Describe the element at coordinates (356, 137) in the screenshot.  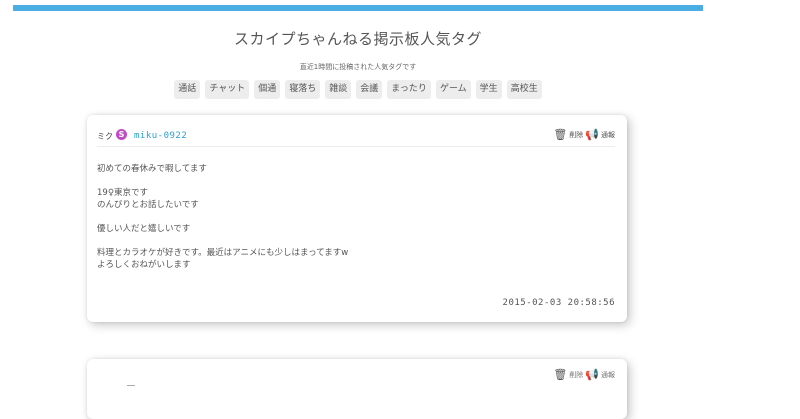
I see `post-header: ミク S miku-0922 🗑 削除 📢 通報` at that location.